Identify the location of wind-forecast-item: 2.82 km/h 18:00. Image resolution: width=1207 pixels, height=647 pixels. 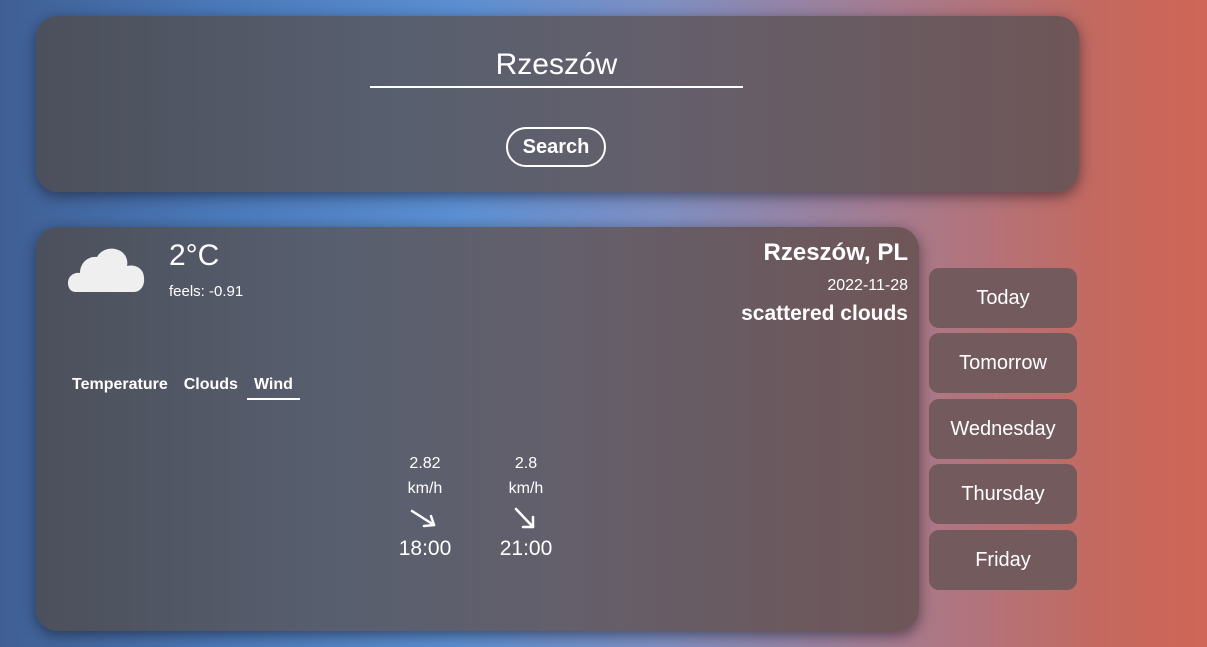
(425, 506).